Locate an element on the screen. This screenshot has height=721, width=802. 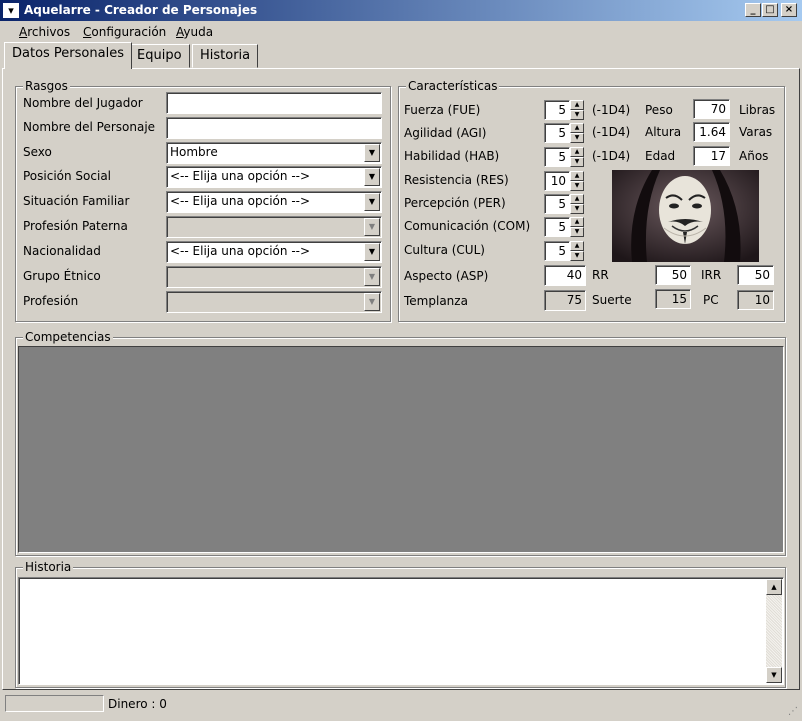
sexo-value: Hombre is located at coordinates (194, 152).